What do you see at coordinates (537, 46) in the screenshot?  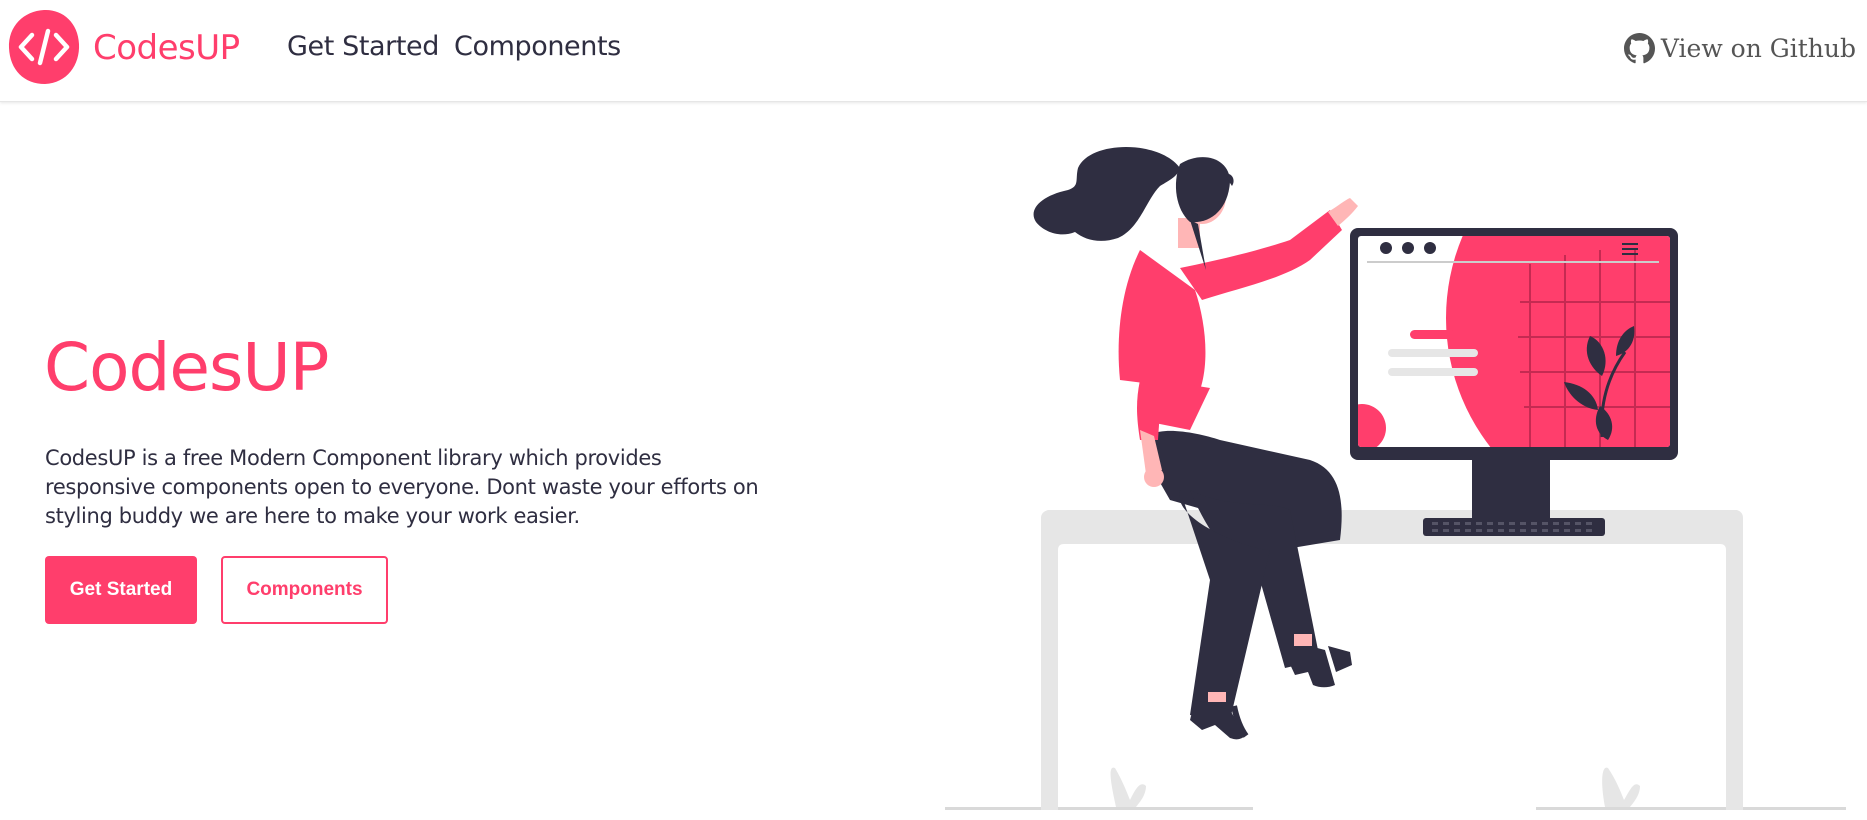 I see `nav-components-link: Components` at bounding box center [537, 46].